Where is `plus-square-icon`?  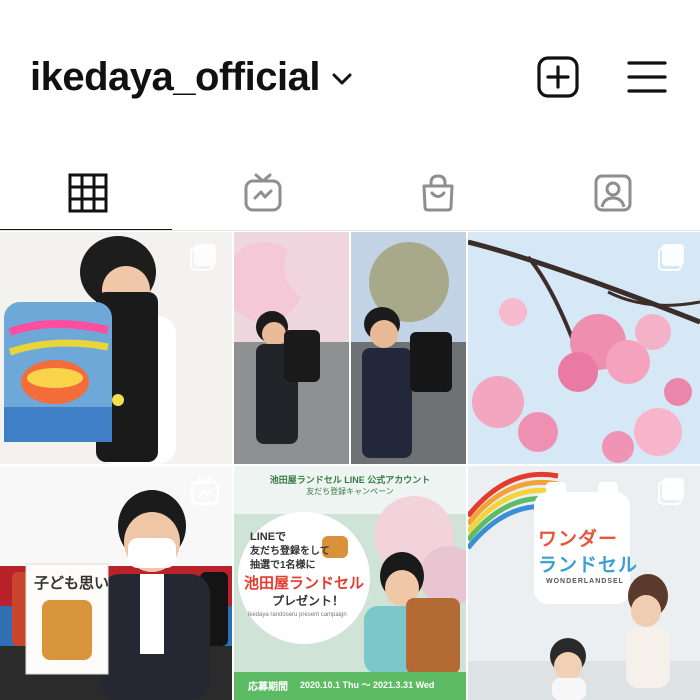
plus-square-icon is located at coordinates (558, 77).